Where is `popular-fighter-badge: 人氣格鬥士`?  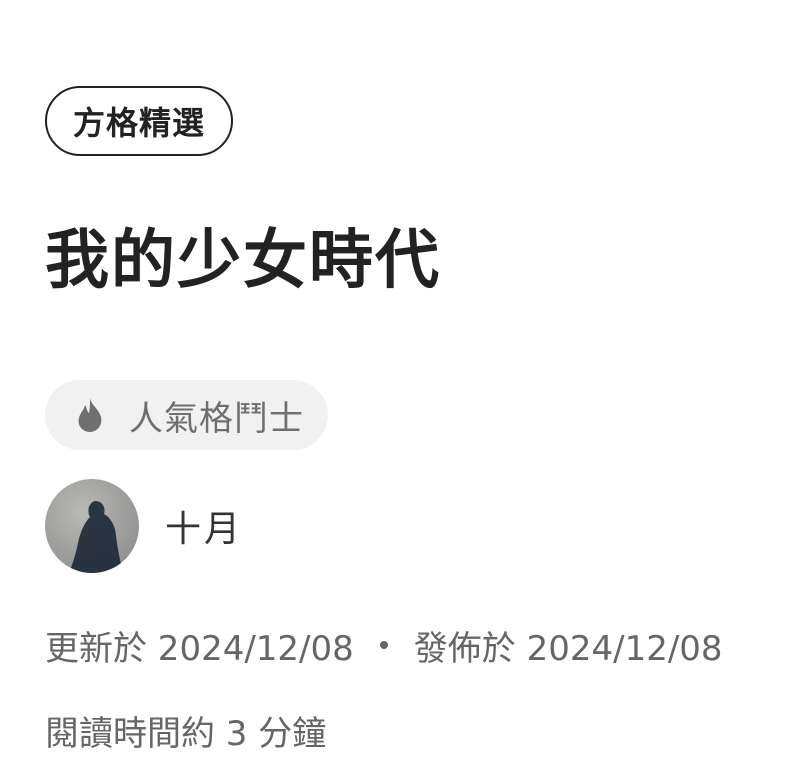 popular-fighter-badge: 人氣格鬥士 is located at coordinates (186, 415).